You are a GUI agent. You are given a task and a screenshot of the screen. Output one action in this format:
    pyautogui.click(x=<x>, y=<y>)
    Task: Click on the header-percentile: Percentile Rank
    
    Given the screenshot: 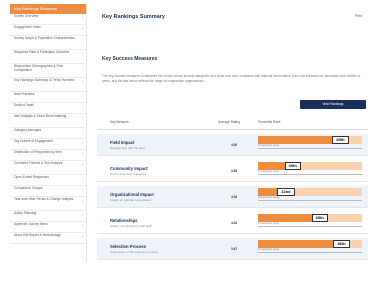 What is the action you would take?
    pyautogui.click(x=269, y=122)
    